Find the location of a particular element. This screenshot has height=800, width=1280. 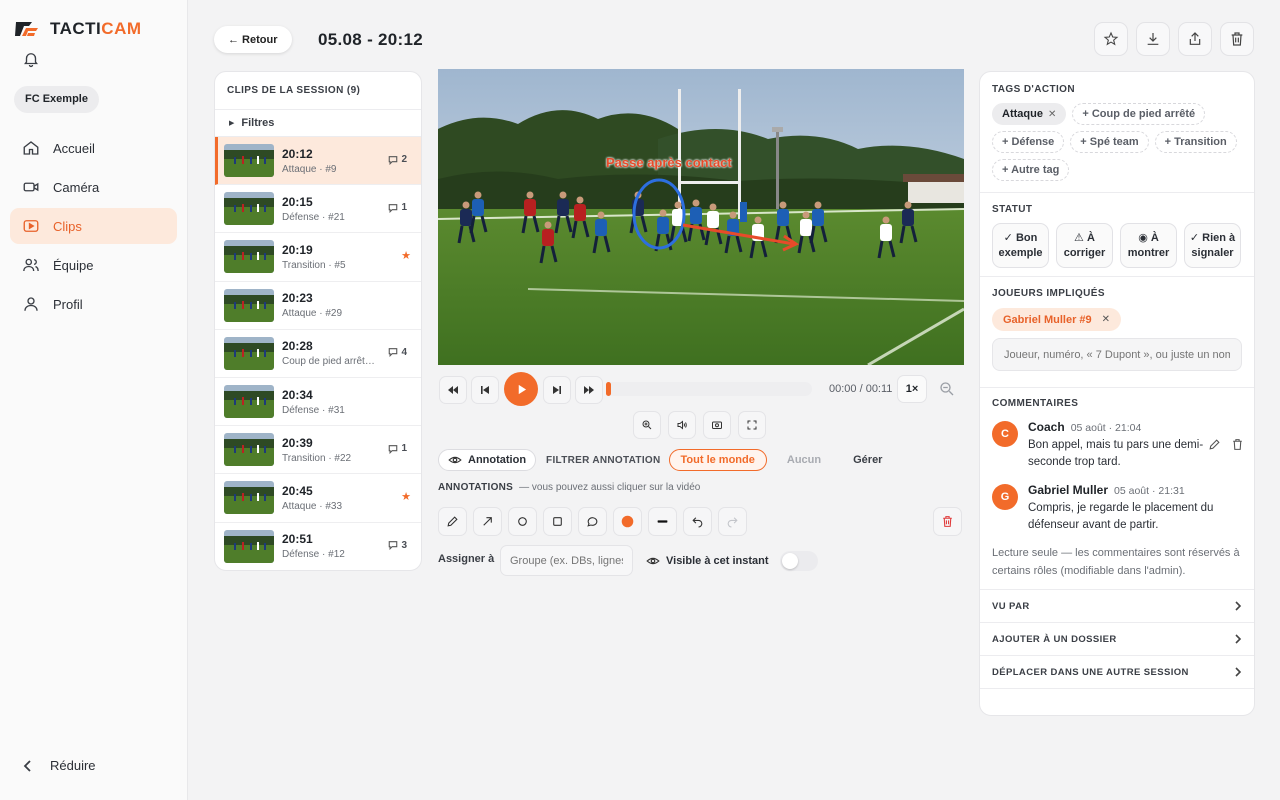

clip-row: 20:15 Défense · #21 1 is located at coordinates (318, 209).